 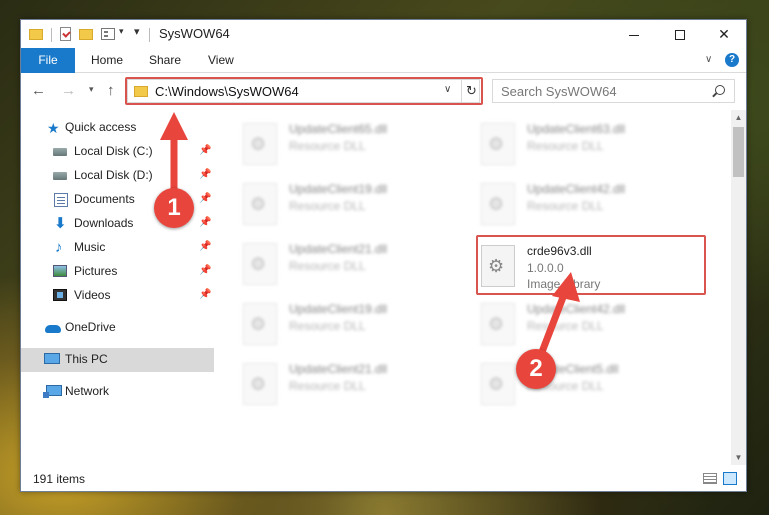 I want to click on status-bar: 191 items, so click(x=383, y=478).